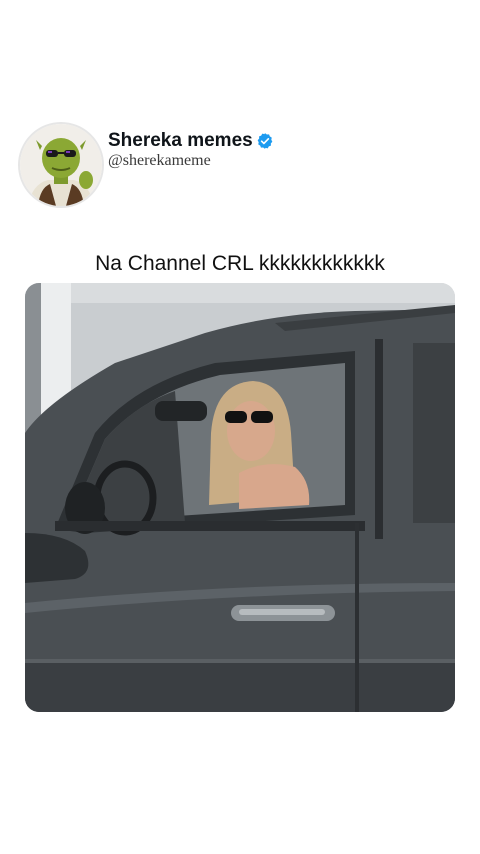  What do you see at coordinates (180, 141) in the screenshot?
I see `display-name: Shereka memes` at bounding box center [180, 141].